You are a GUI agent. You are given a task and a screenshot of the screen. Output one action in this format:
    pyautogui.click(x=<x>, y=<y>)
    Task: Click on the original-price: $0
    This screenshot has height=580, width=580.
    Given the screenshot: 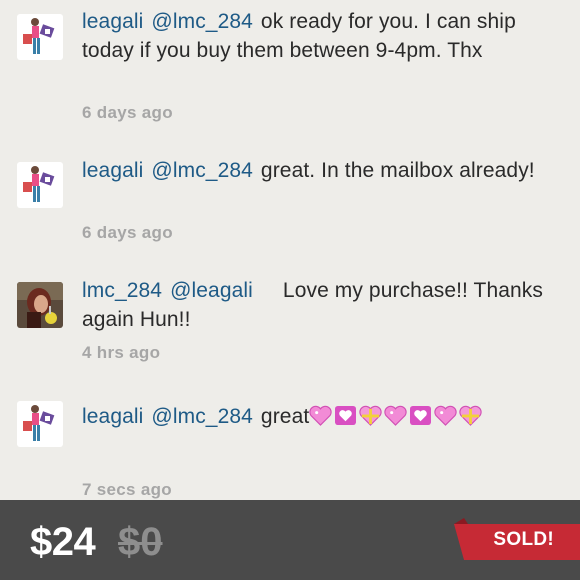 What is the action you would take?
    pyautogui.click(x=140, y=542)
    